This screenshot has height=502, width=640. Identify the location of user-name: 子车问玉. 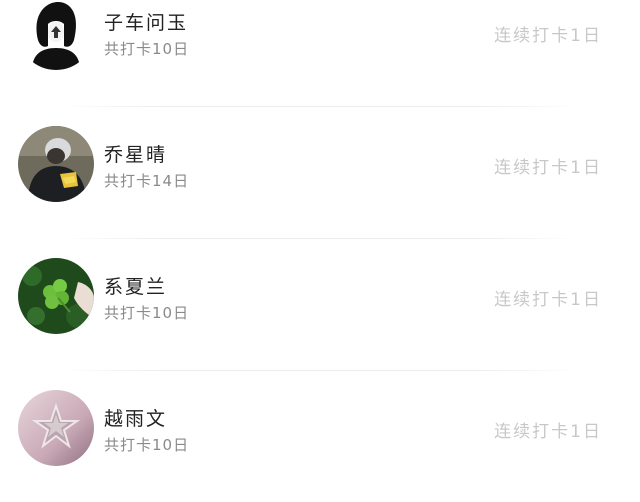
(146, 23).